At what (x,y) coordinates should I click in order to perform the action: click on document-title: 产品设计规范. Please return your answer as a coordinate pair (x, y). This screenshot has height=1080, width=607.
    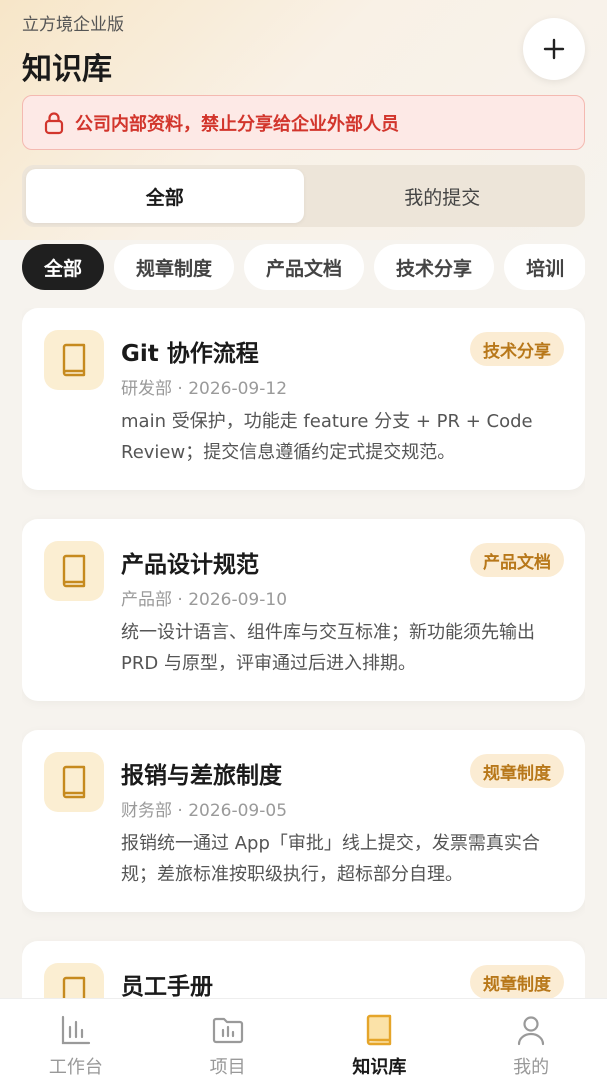
    Looking at the image, I should click on (190, 565).